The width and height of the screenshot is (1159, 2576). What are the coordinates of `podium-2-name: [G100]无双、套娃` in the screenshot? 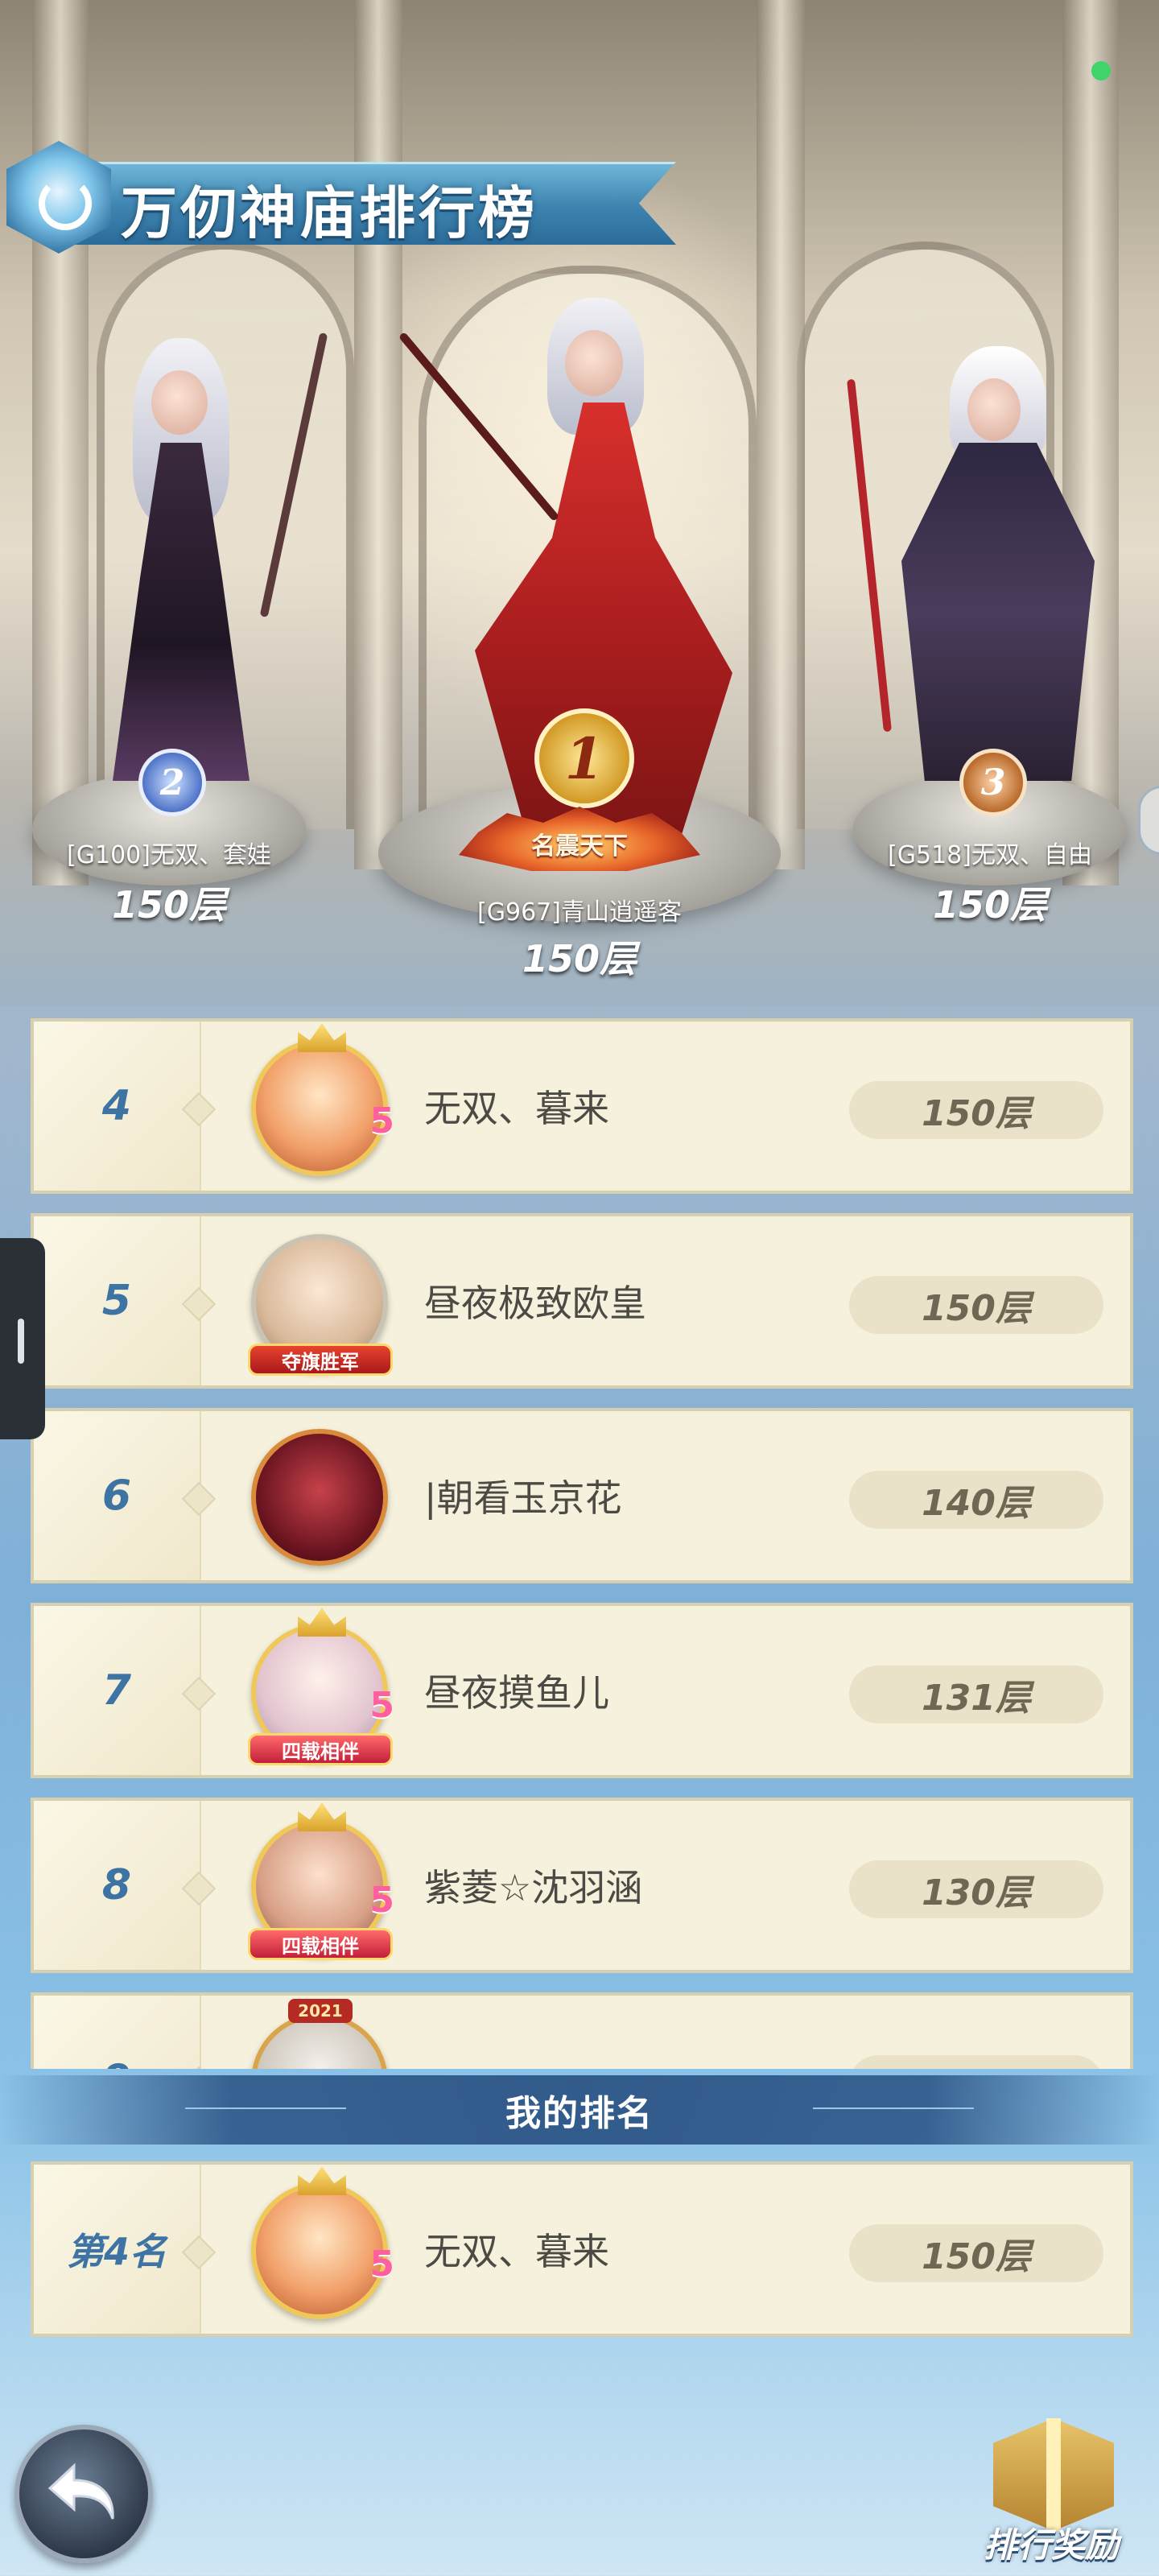 It's located at (169, 855).